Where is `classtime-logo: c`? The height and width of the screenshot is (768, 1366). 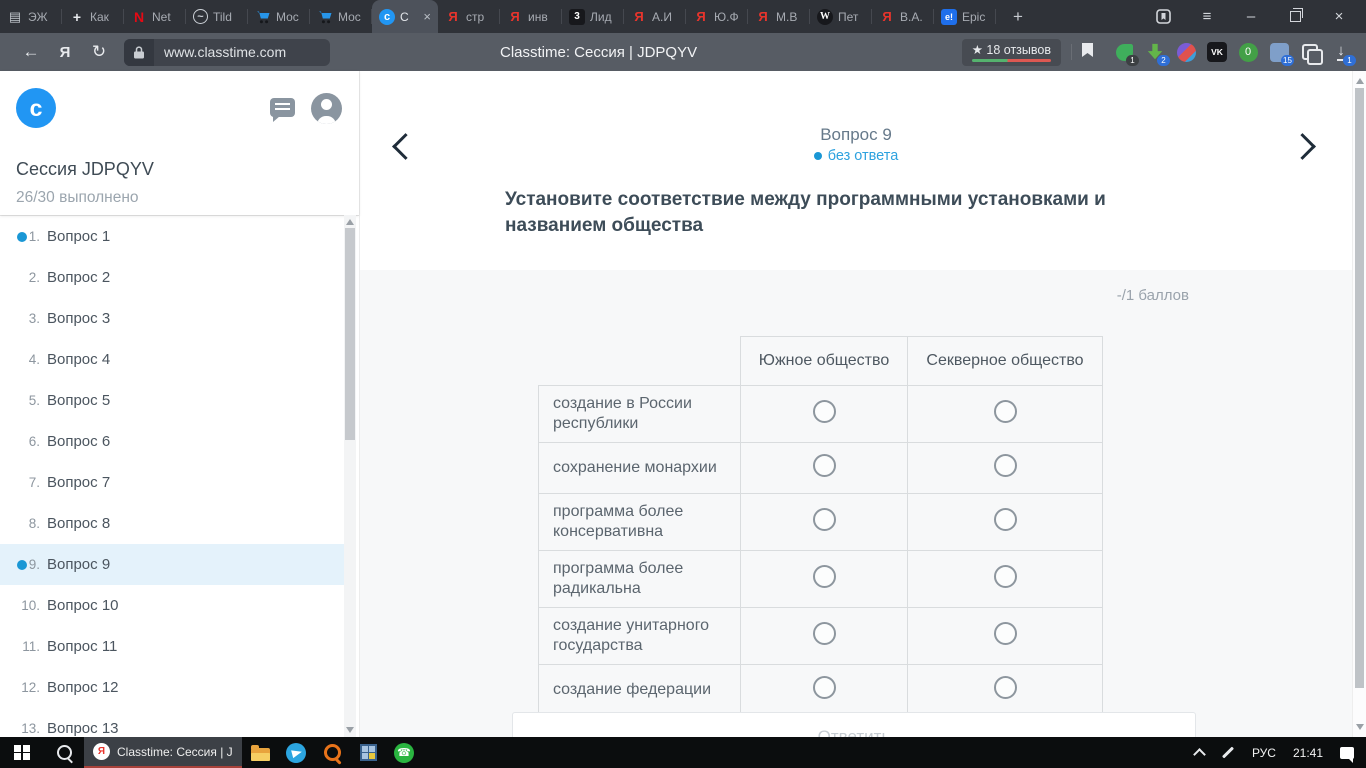 classtime-logo: c is located at coordinates (36, 108).